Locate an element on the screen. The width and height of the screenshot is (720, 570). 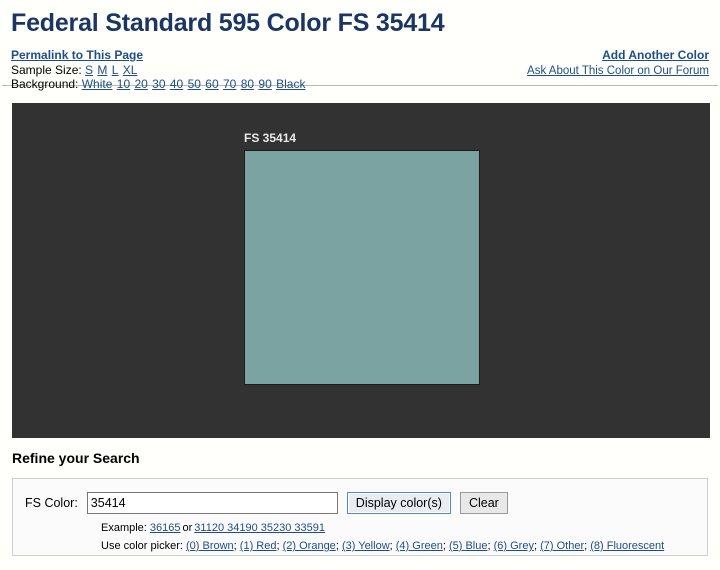
background-link-30: 30 is located at coordinates (158, 84).